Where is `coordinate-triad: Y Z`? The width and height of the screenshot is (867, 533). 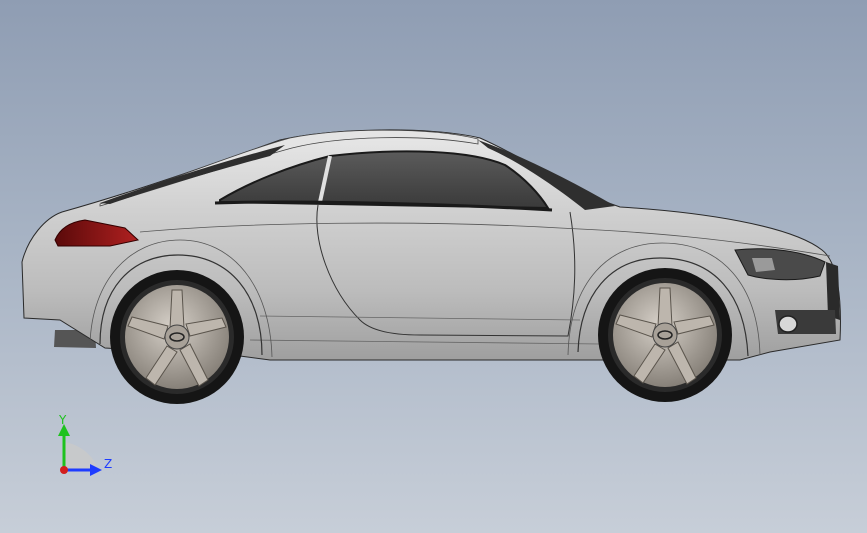
coordinate-triad: Y Z is located at coordinates (85, 444).